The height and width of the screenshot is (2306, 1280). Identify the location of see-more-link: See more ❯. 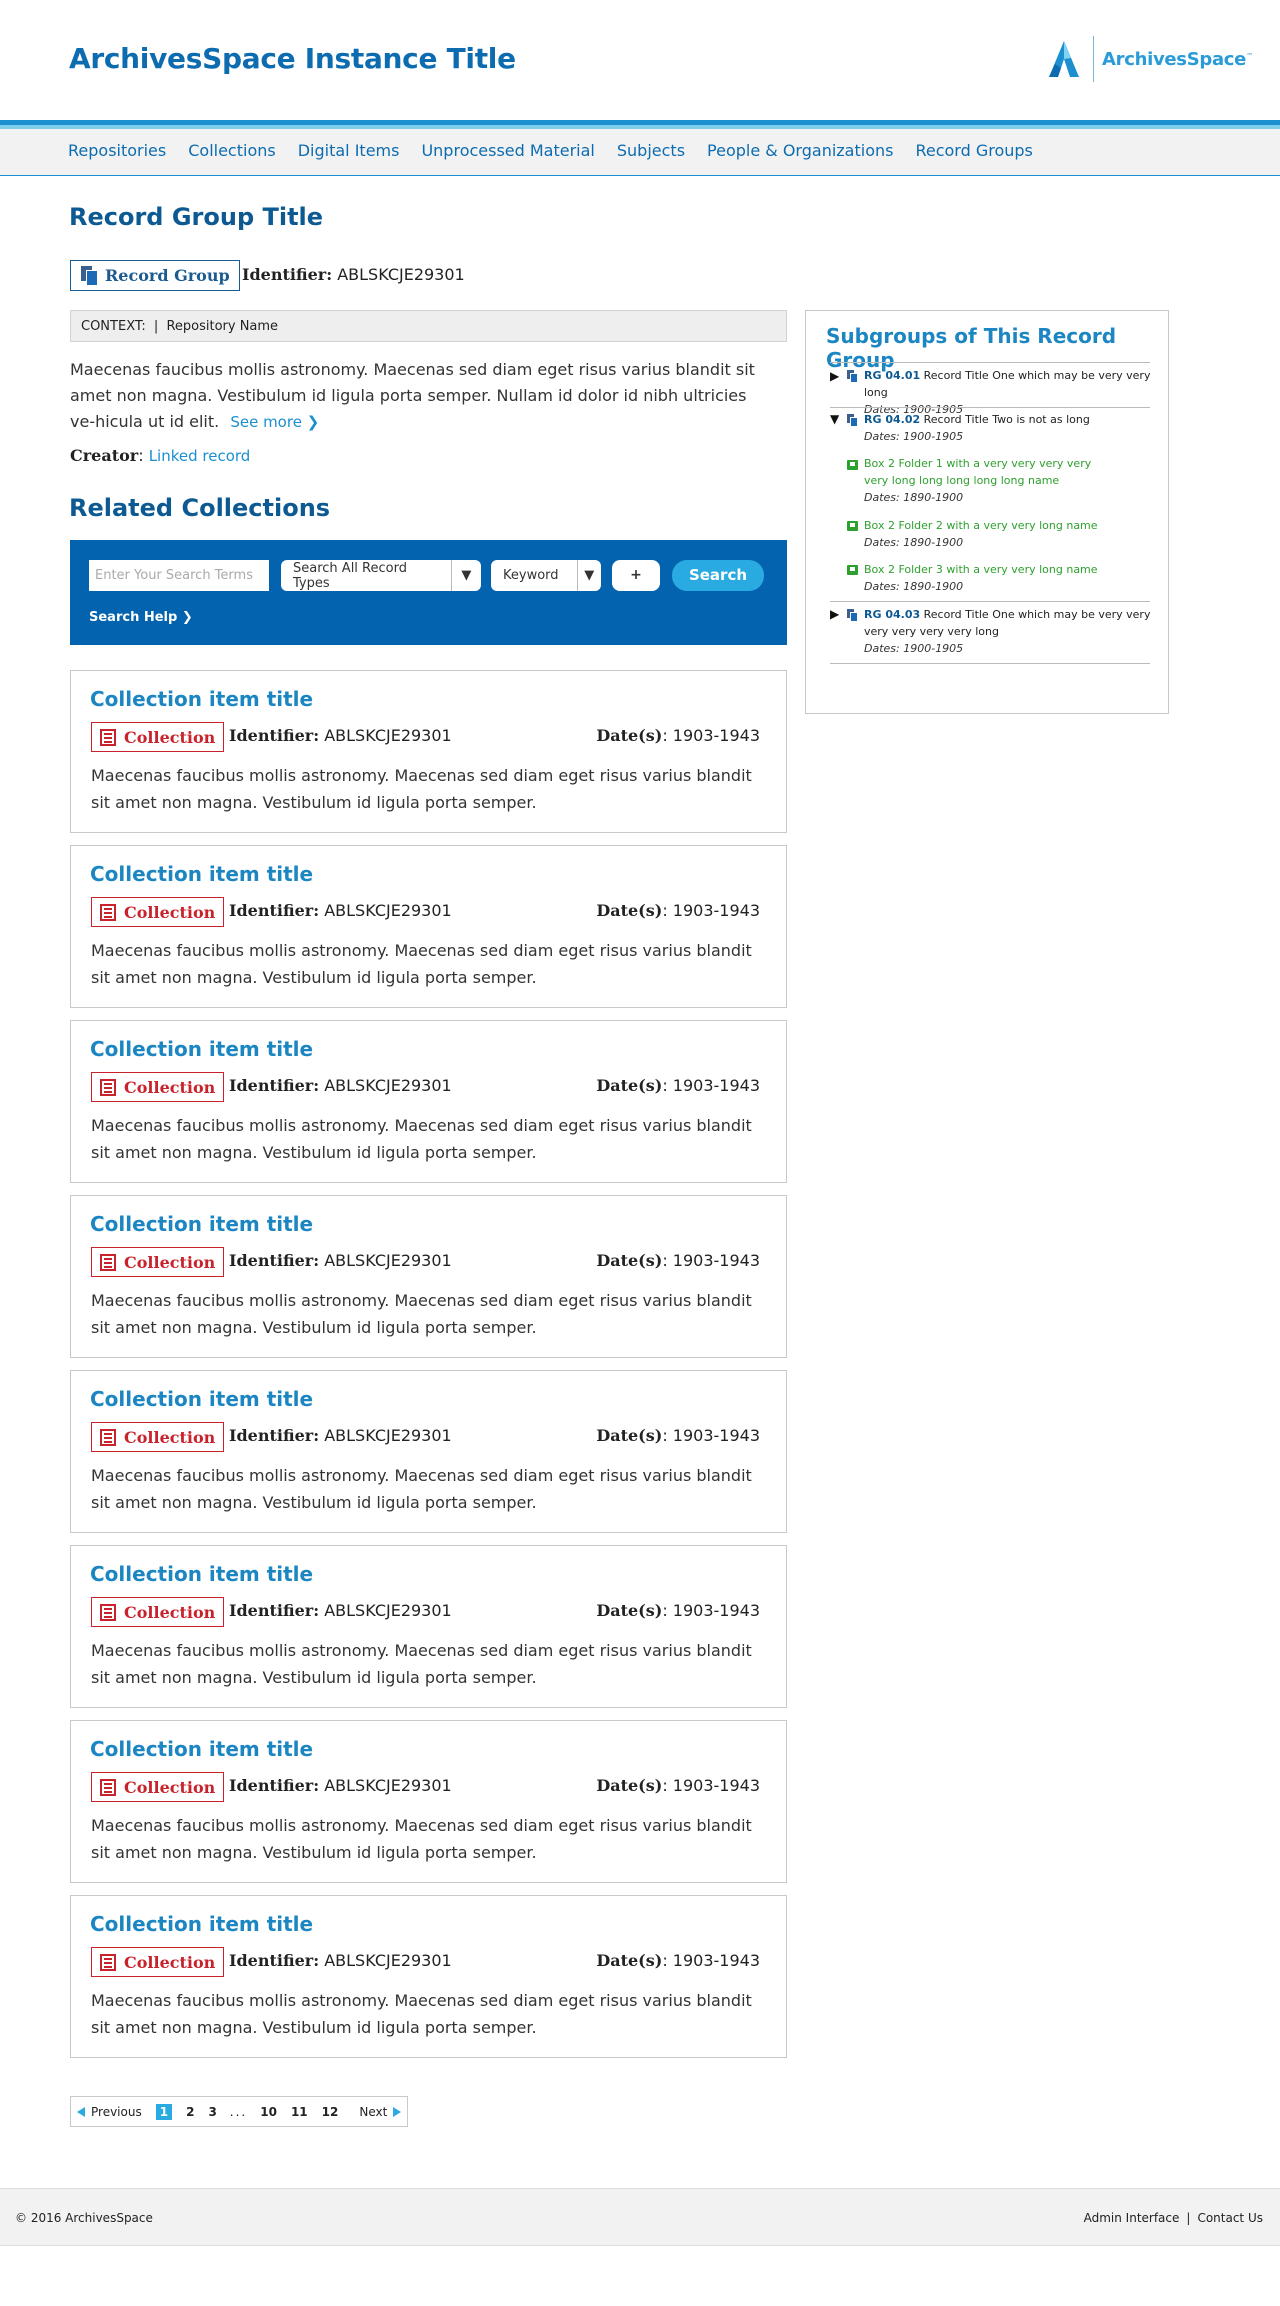
(274, 422).